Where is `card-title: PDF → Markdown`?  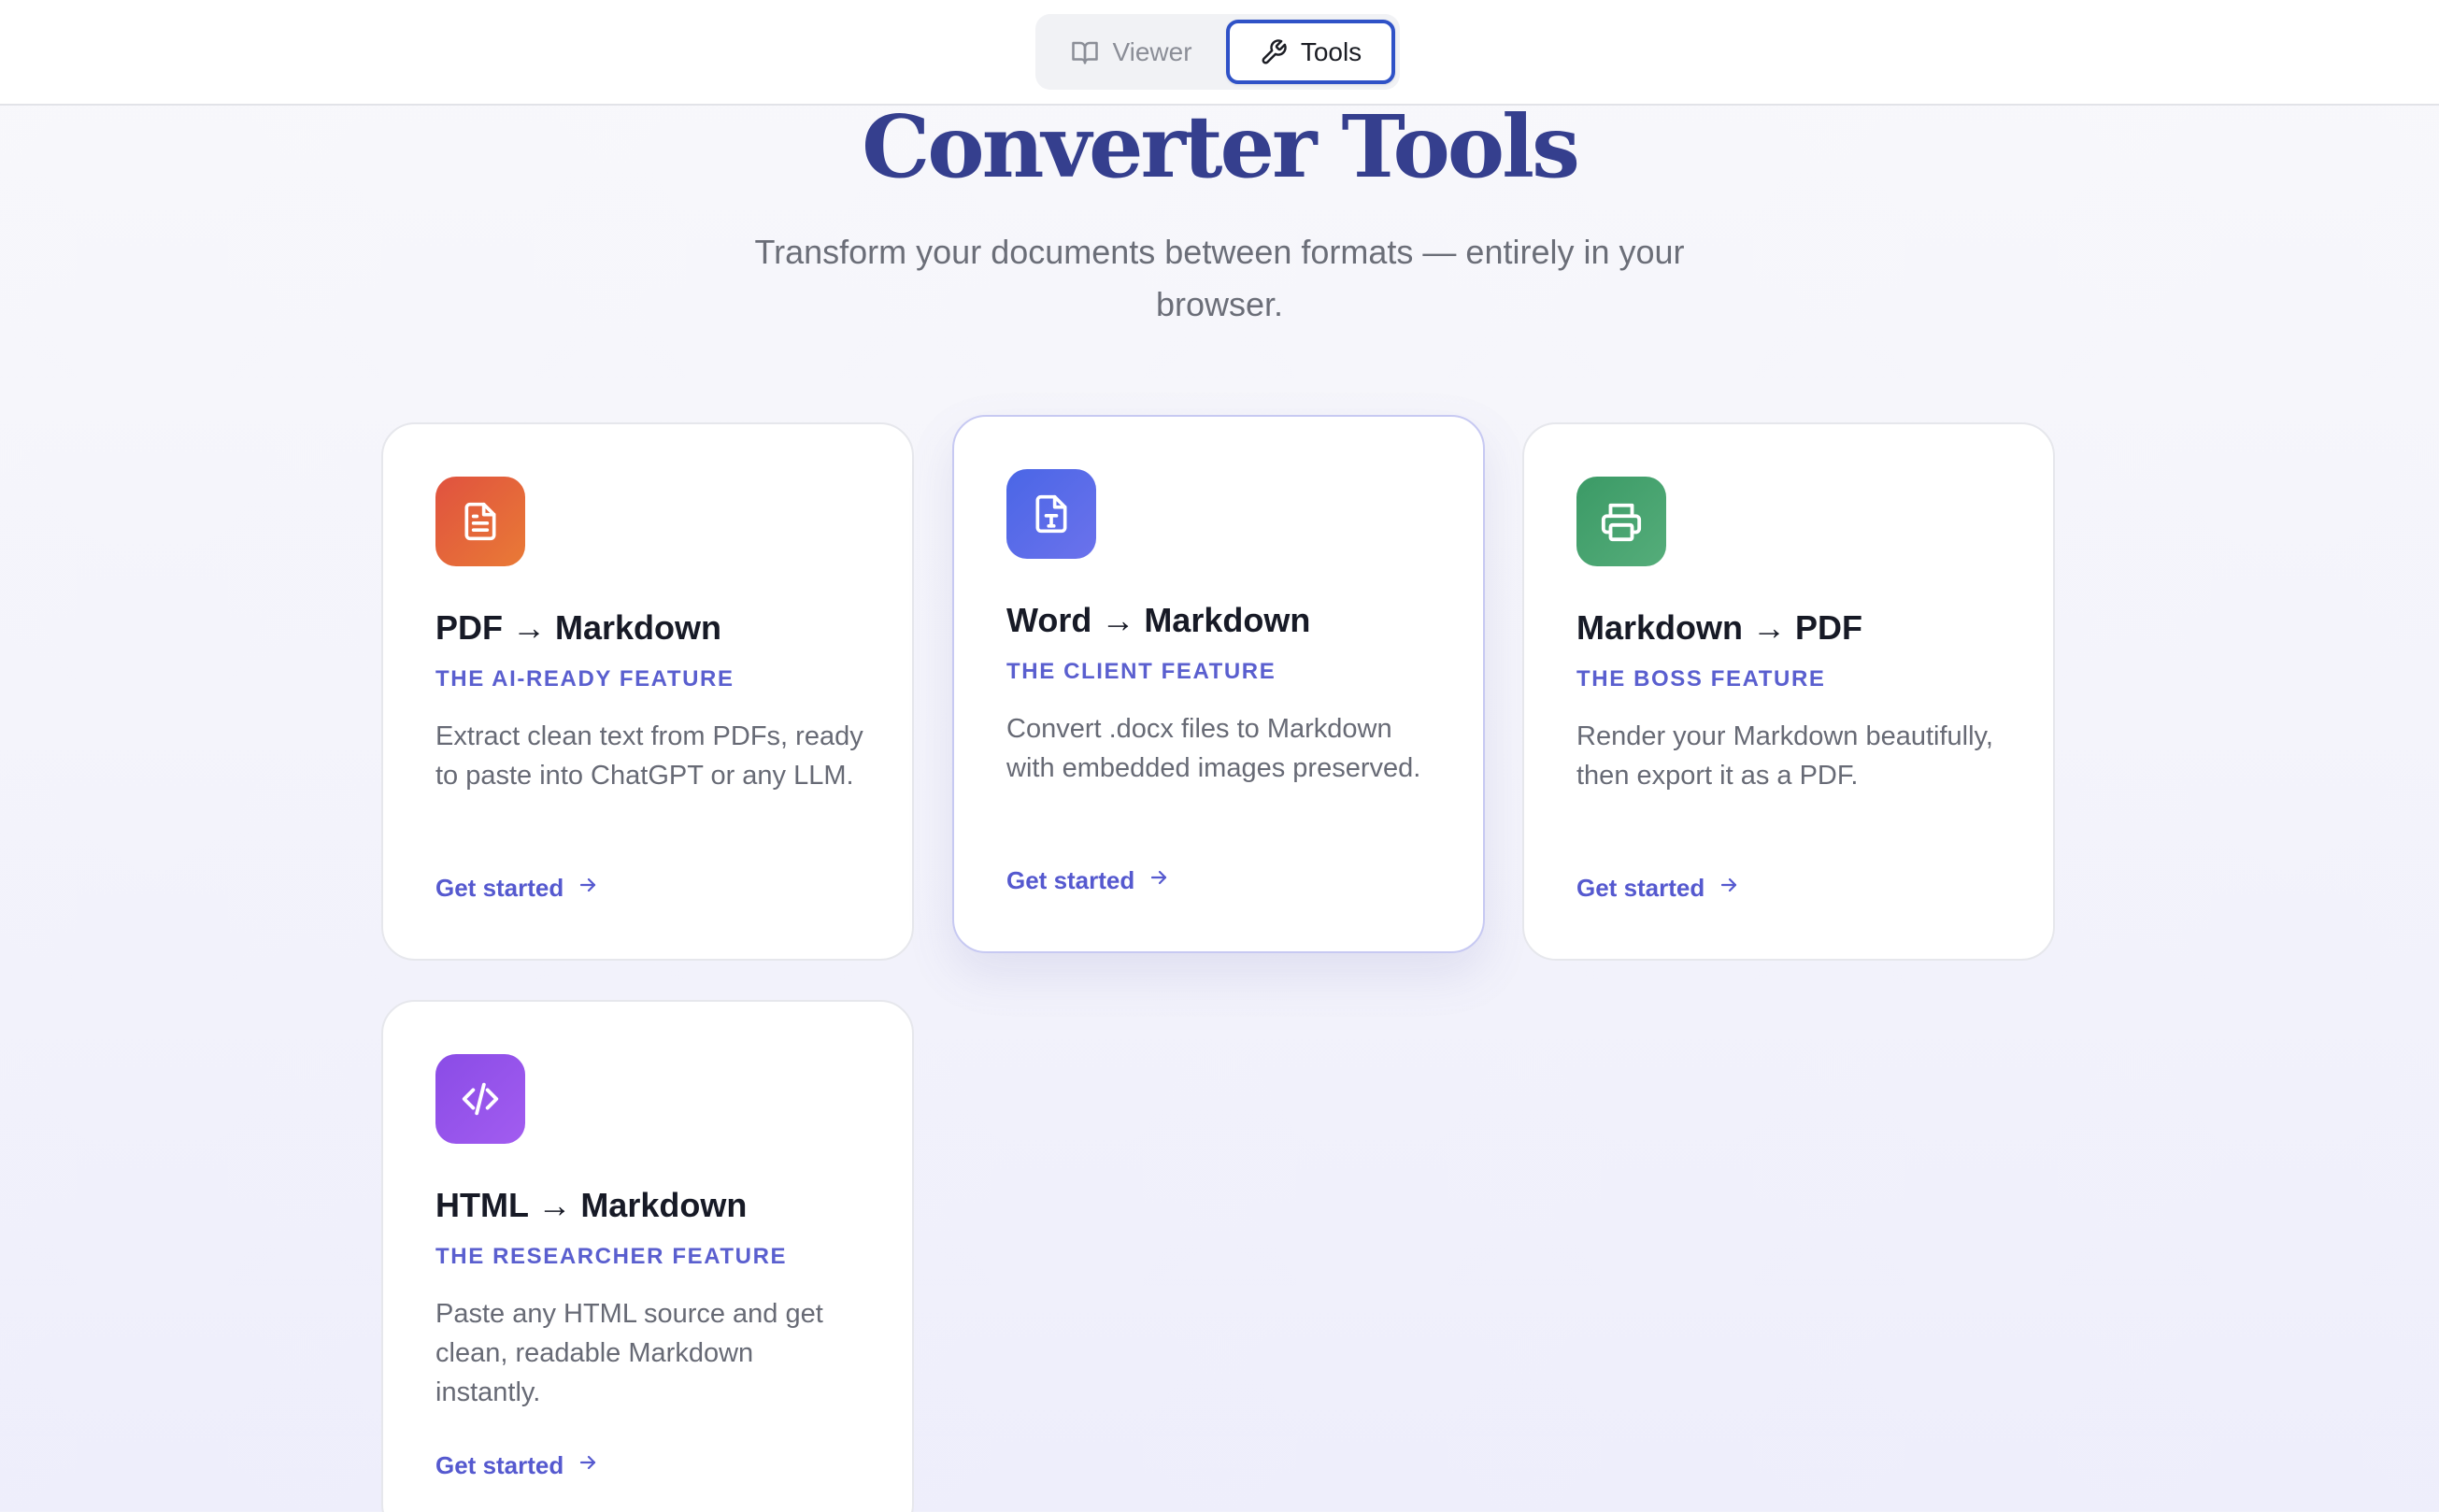
card-title: PDF → Markdown is located at coordinates (578, 627).